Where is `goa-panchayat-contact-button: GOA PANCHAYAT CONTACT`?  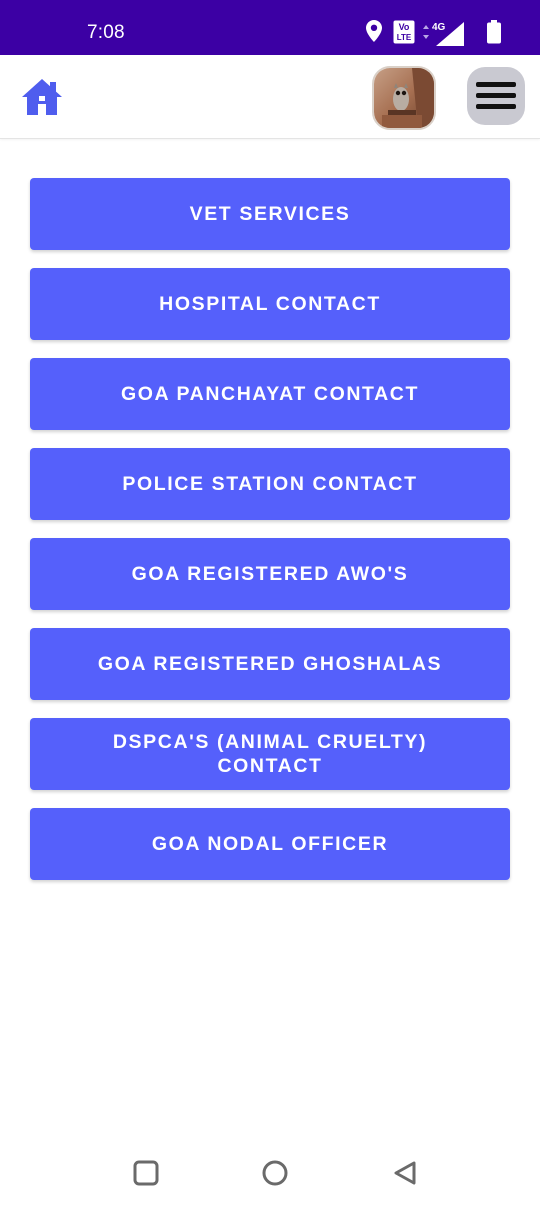
goa-panchayat-contact-button: GOA PANCHAYAT CONTACT is located at coordinates (270, 394).